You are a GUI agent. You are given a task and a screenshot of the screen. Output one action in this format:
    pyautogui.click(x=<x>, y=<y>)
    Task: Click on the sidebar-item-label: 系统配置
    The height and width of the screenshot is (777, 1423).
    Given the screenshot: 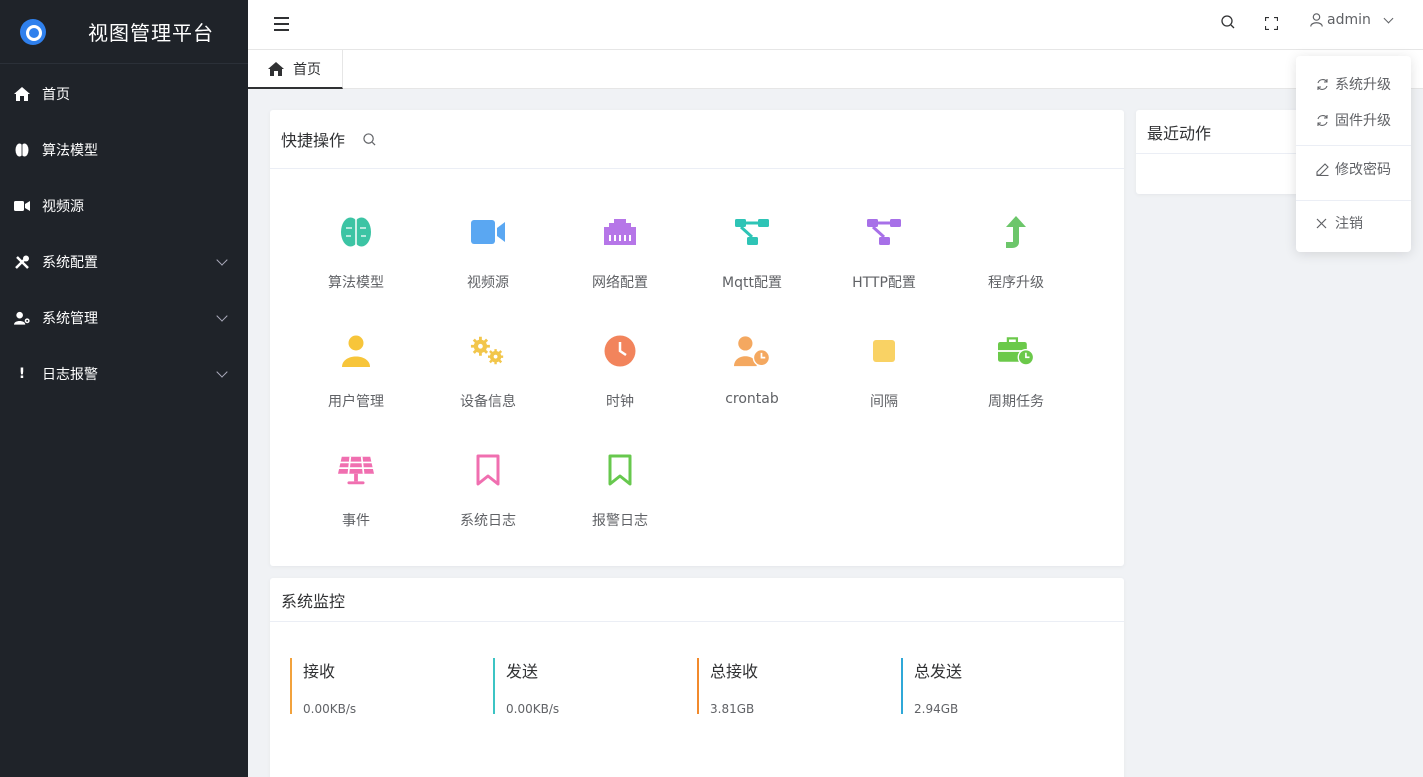 What is the action you would take?
    pyautogui.click(x=70, y=263)
    